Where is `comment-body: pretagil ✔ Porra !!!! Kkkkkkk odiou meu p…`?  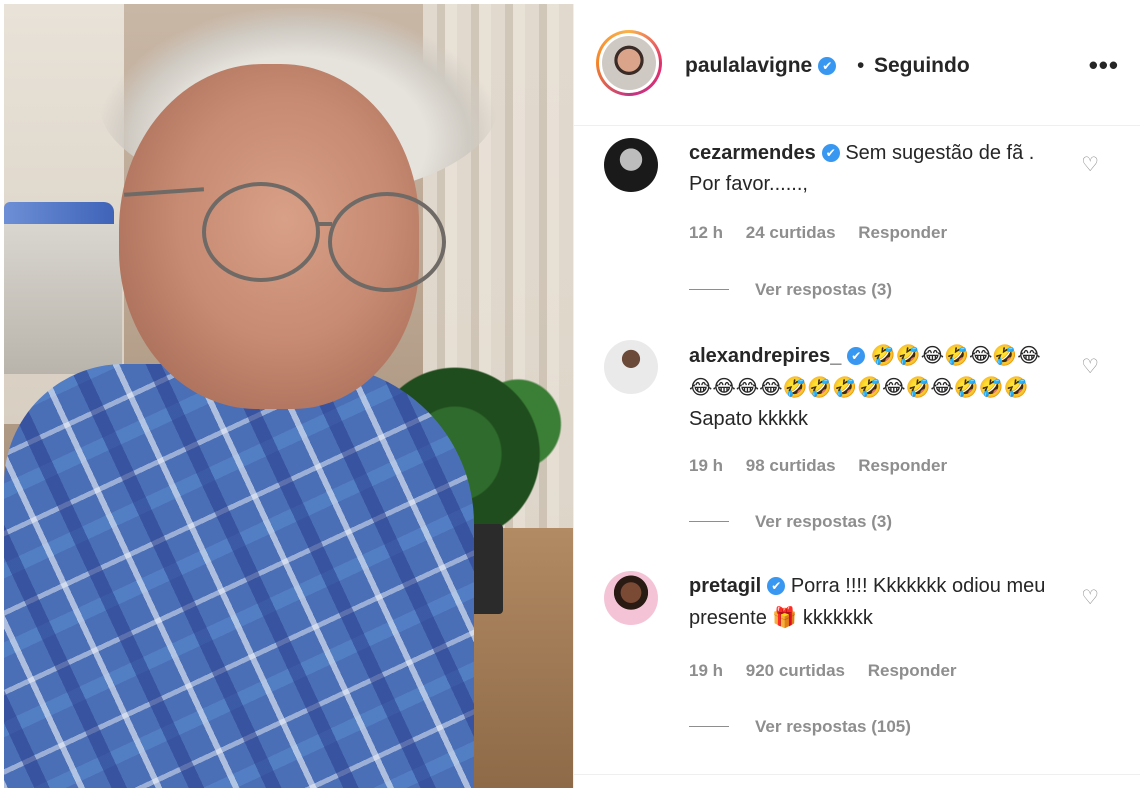 comment-body: pretagil ✔ Porra !!!! Kkkkkkk odiou meu p… is located at coordinates (874, 602).